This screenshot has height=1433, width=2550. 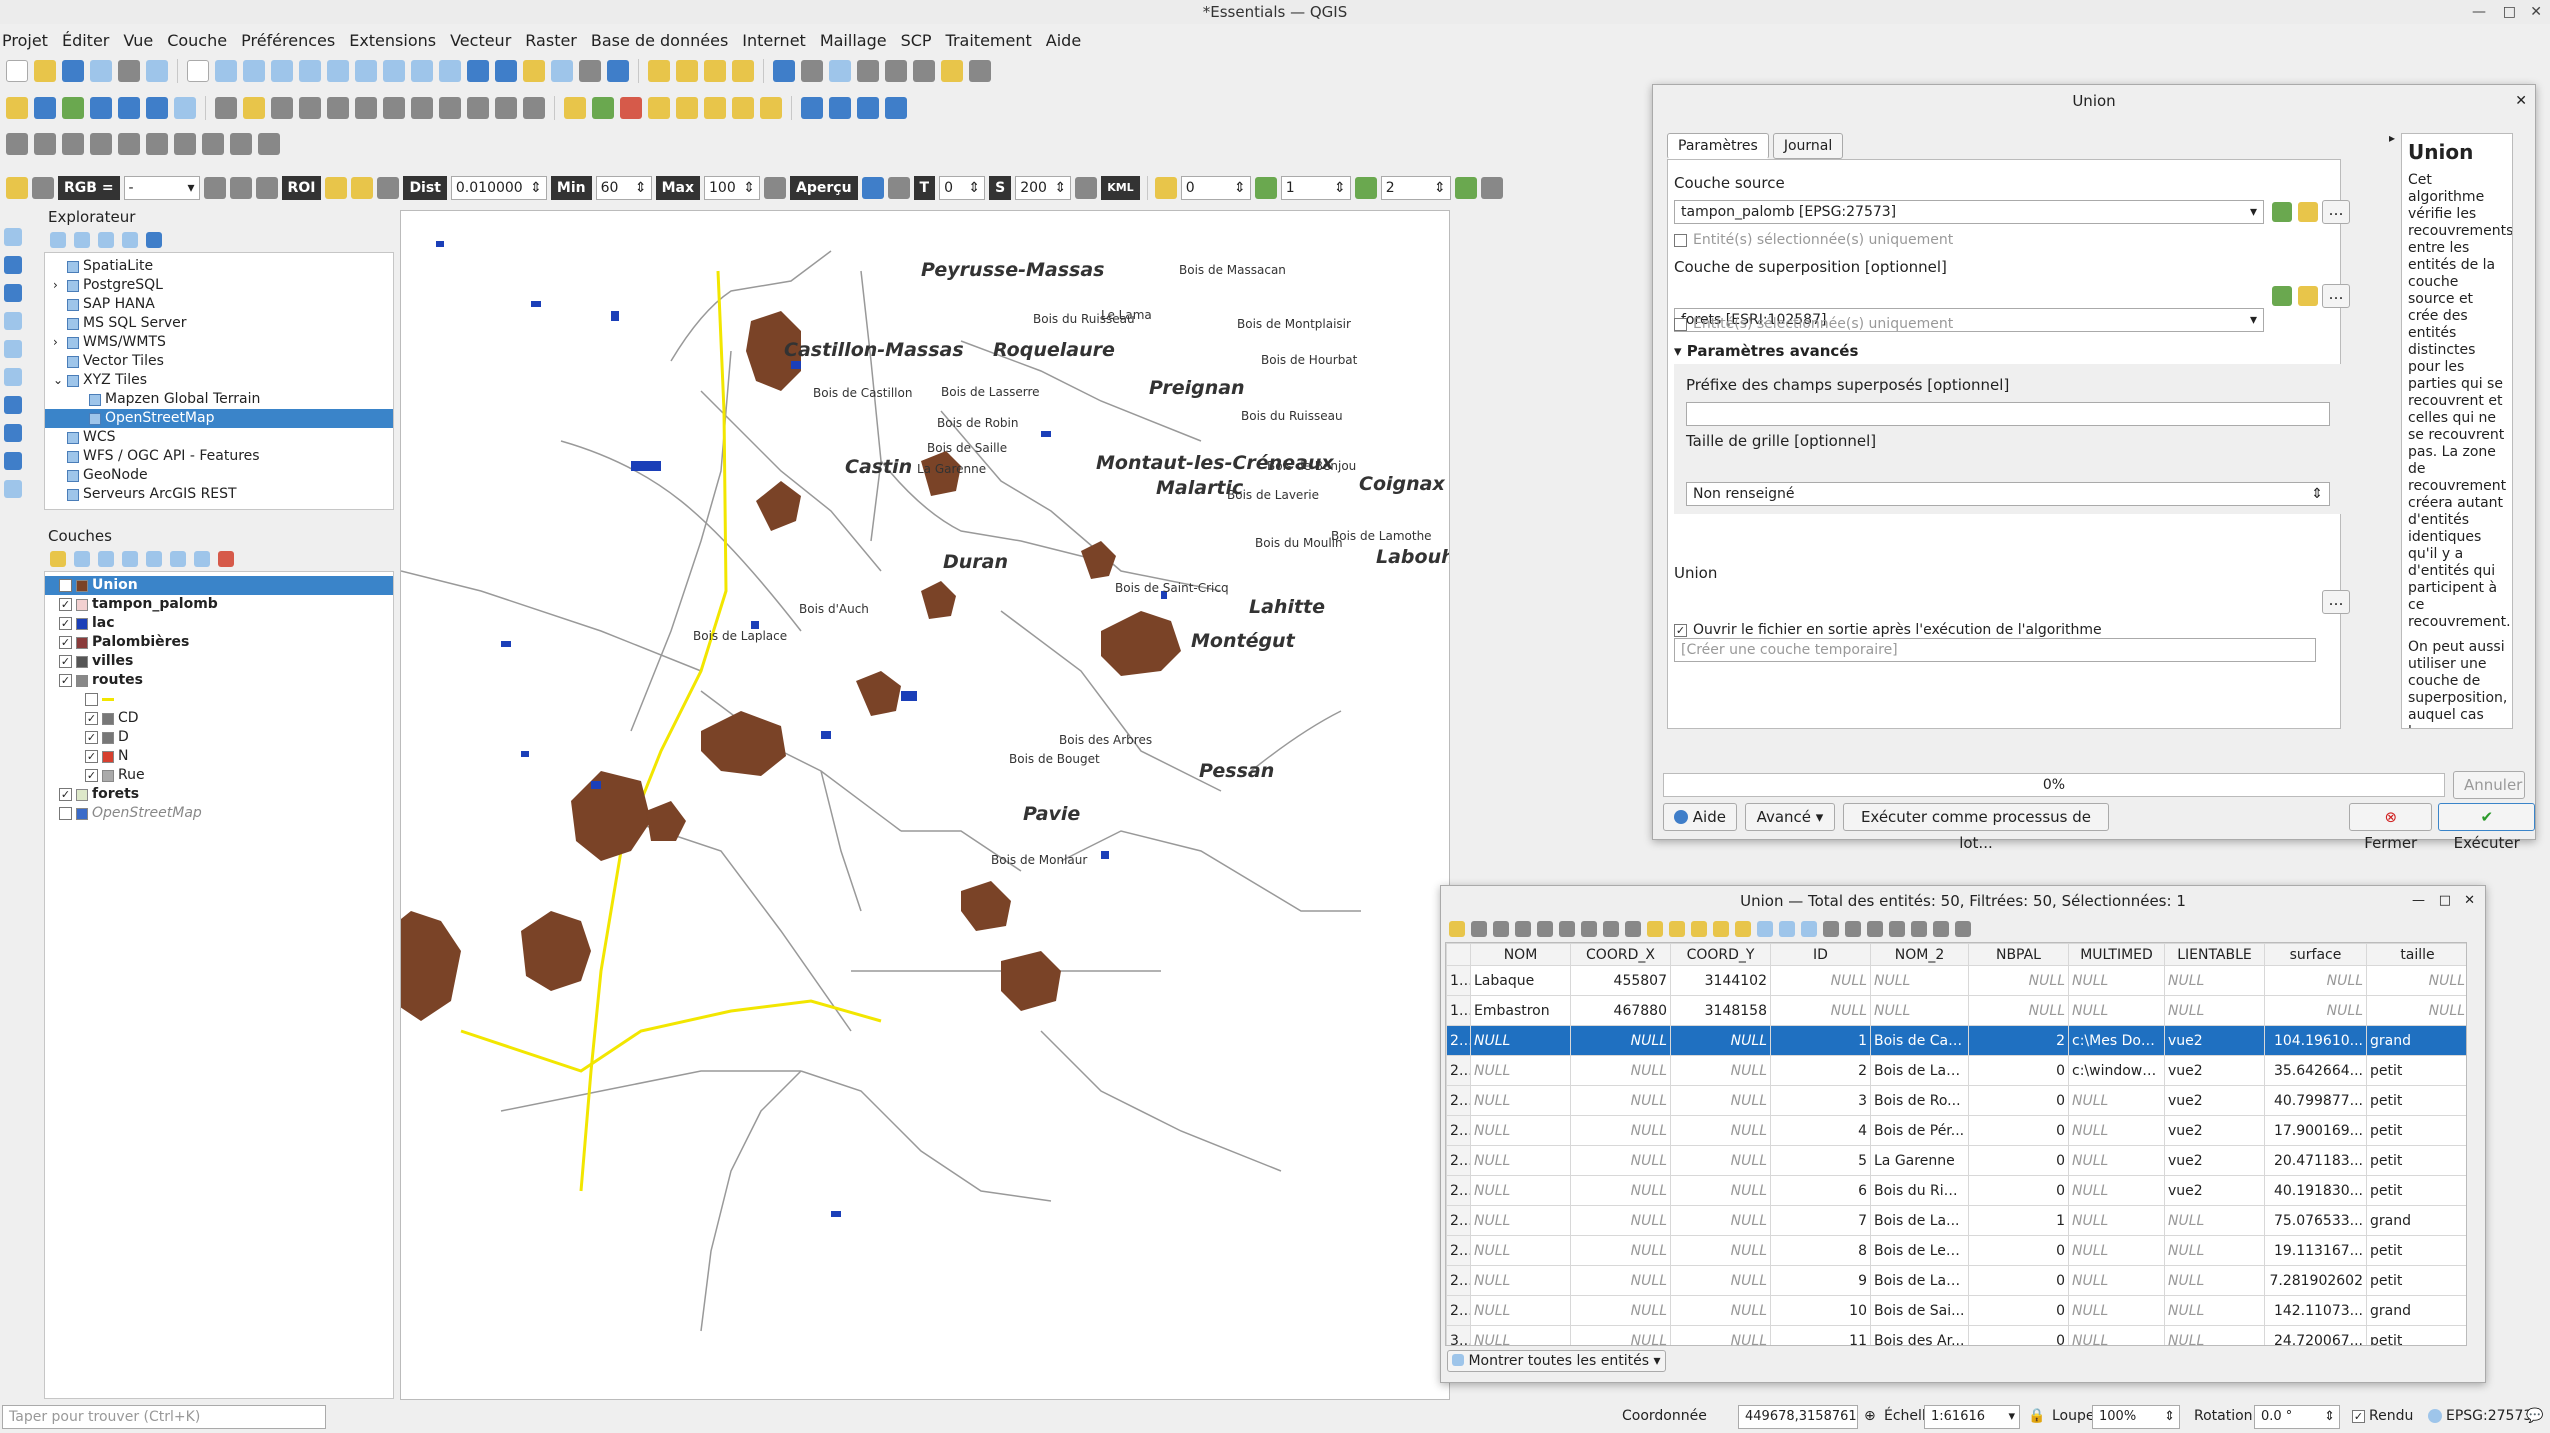 I want to click on tab-journal: Journal, so click(x=1808, y=146).